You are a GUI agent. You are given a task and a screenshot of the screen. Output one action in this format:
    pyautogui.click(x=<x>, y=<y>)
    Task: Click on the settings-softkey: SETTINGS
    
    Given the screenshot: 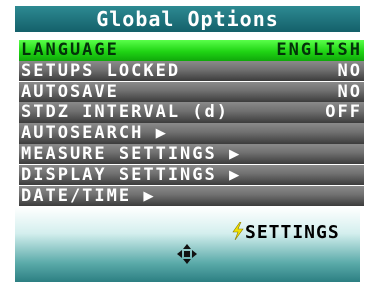 What is the action you would take?
    pyautogui.click(x=286, y=232)
    